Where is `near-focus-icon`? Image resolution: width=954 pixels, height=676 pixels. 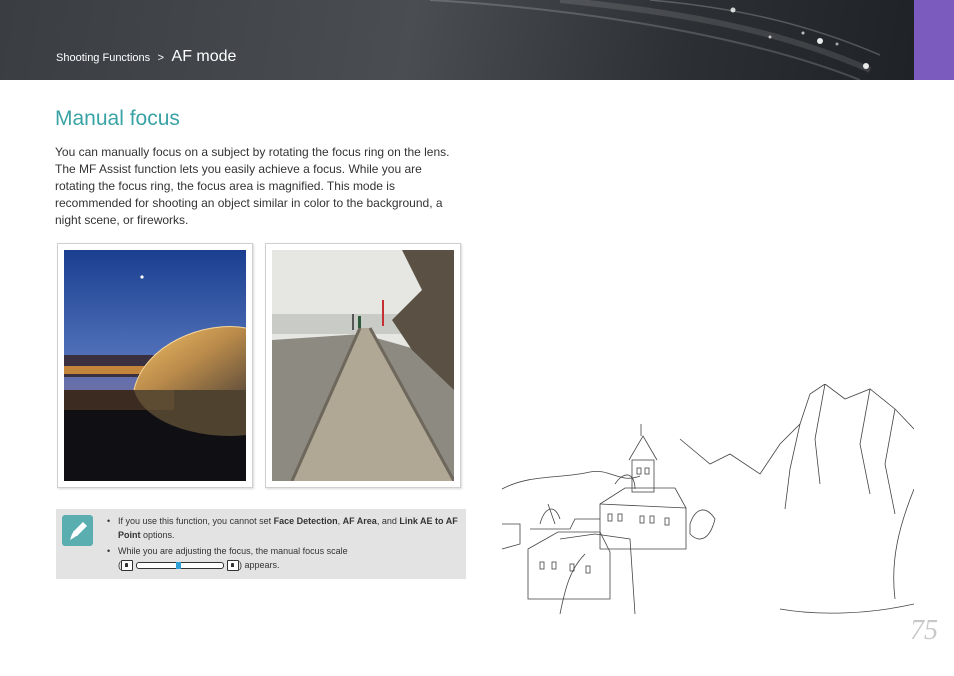 near-focus-icon is located at coordinates (127, 566).